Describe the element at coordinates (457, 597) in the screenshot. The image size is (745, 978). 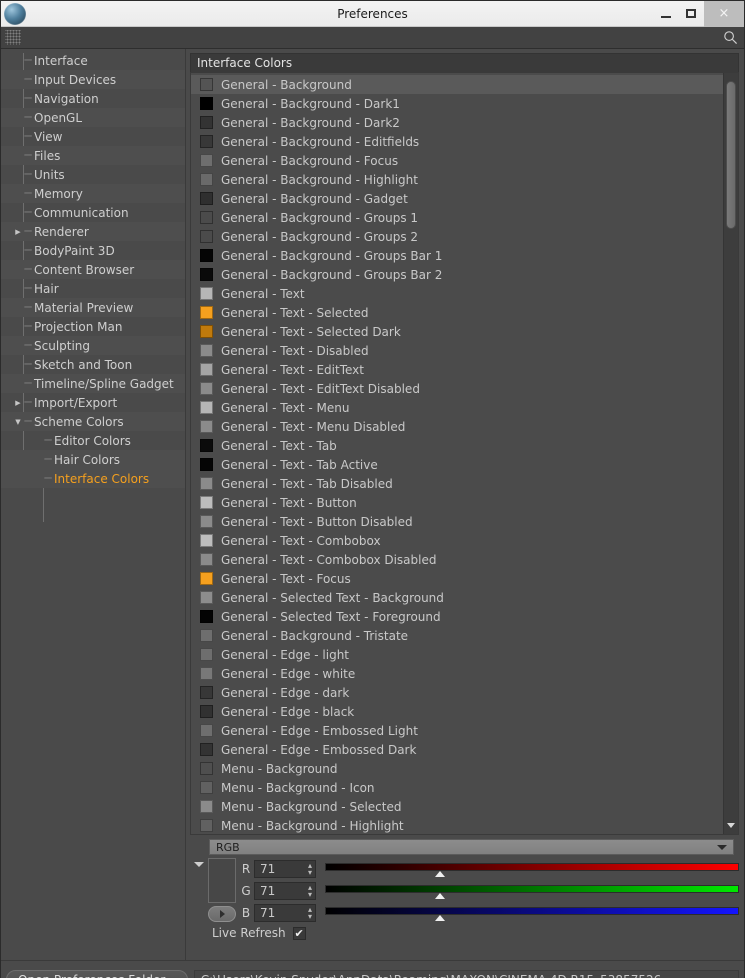
I see `color-list-row: General - Selected Text - Background` at that location.